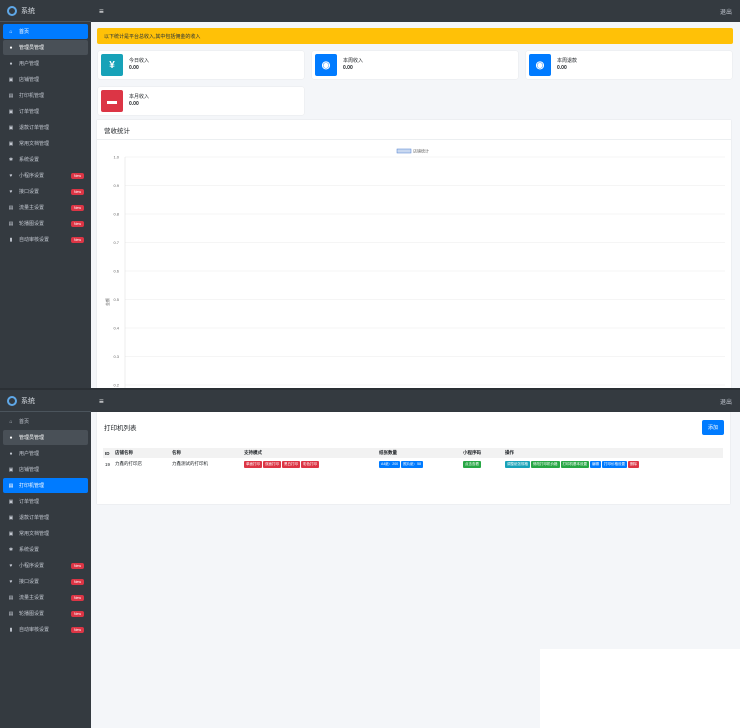  I want to click on paper-badge: A4纸：200, so click(390, 464).